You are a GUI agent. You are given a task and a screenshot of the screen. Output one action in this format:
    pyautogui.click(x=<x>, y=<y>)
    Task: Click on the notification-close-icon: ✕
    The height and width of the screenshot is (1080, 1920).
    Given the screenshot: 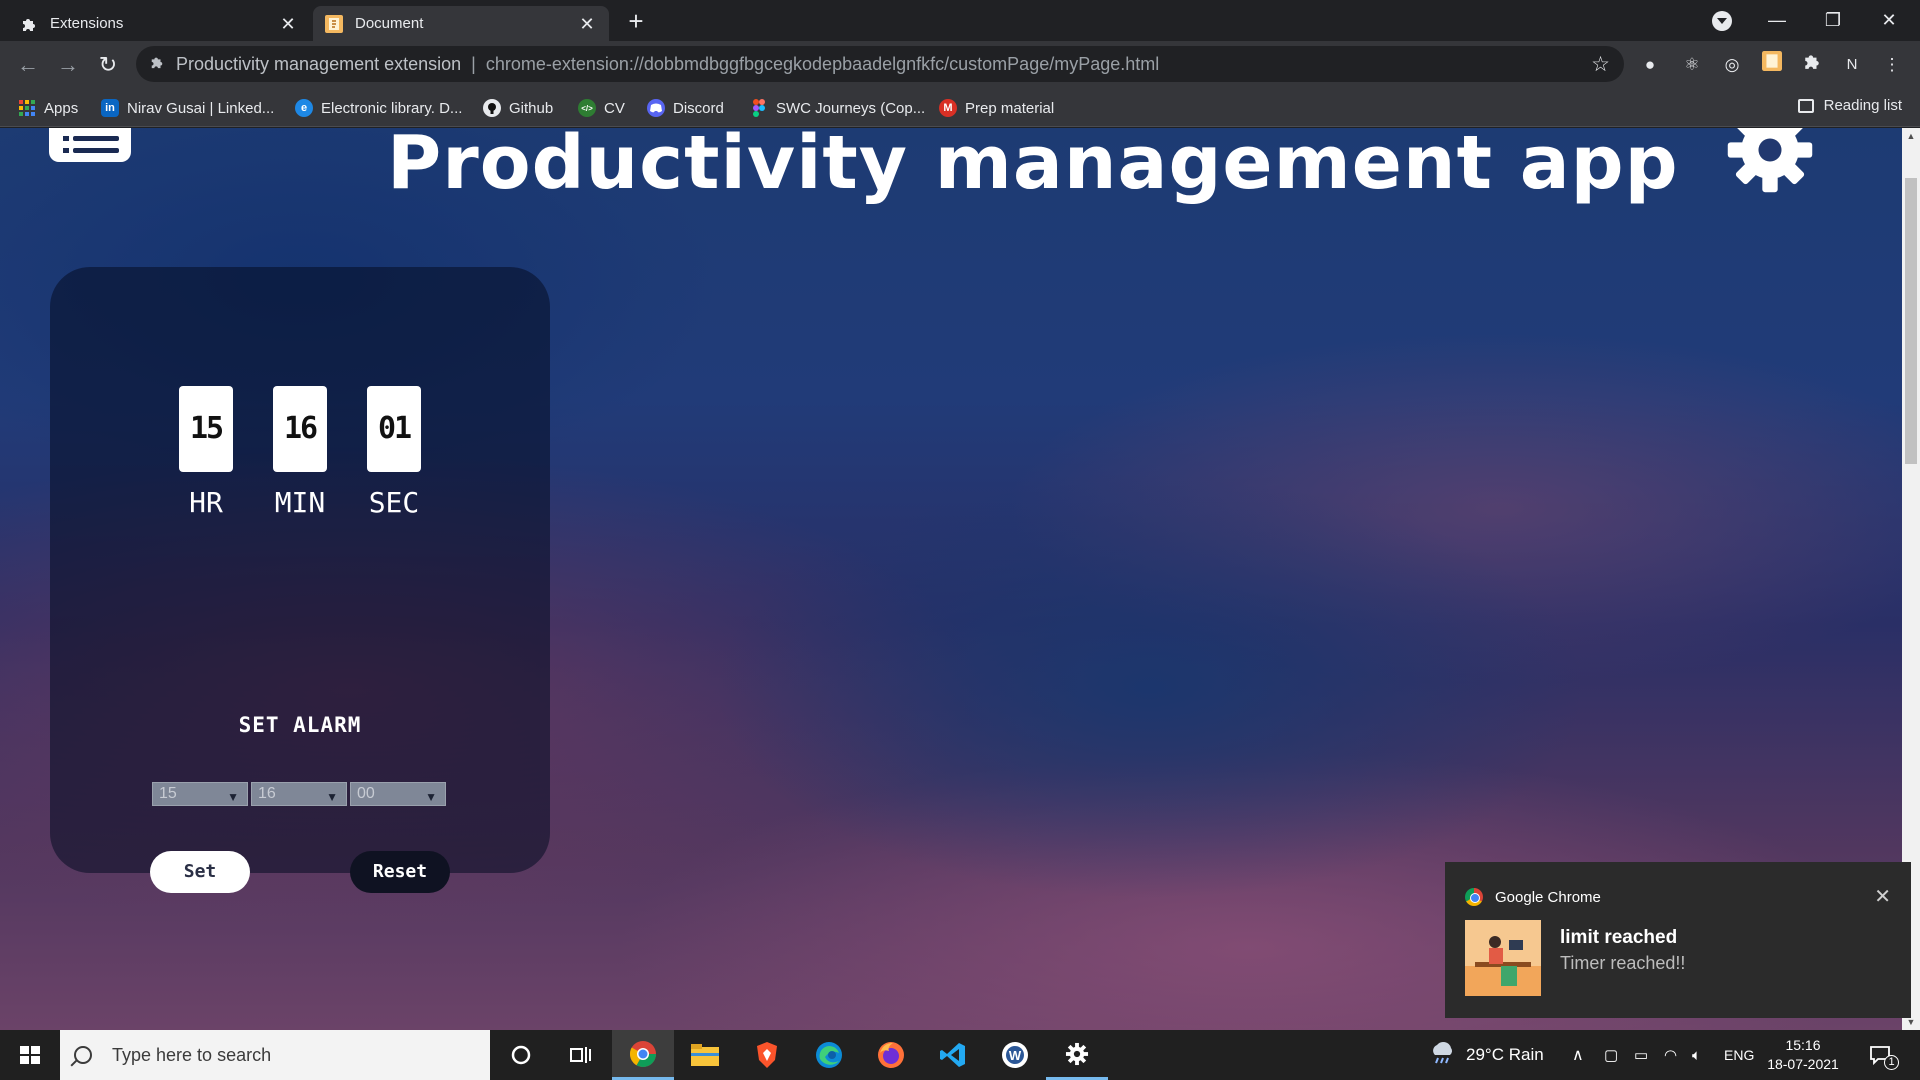 What is the action you would take?
    pyautogui.click(x=1882, y=896)
    